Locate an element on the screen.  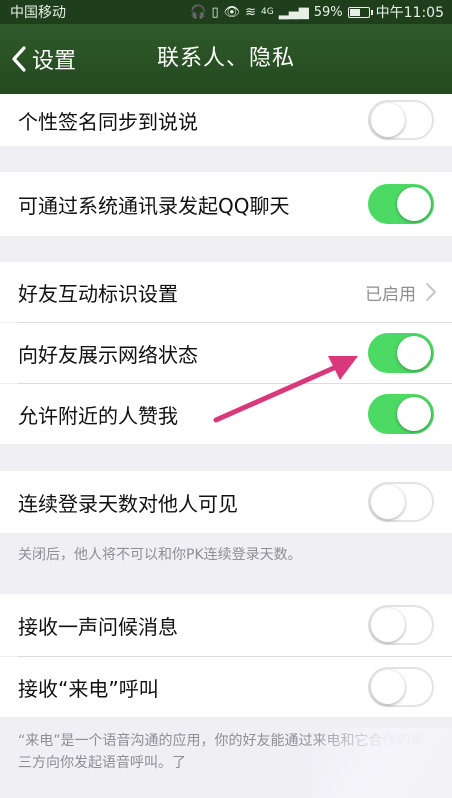
network-status-toggle is located at coordinates (401, 353).